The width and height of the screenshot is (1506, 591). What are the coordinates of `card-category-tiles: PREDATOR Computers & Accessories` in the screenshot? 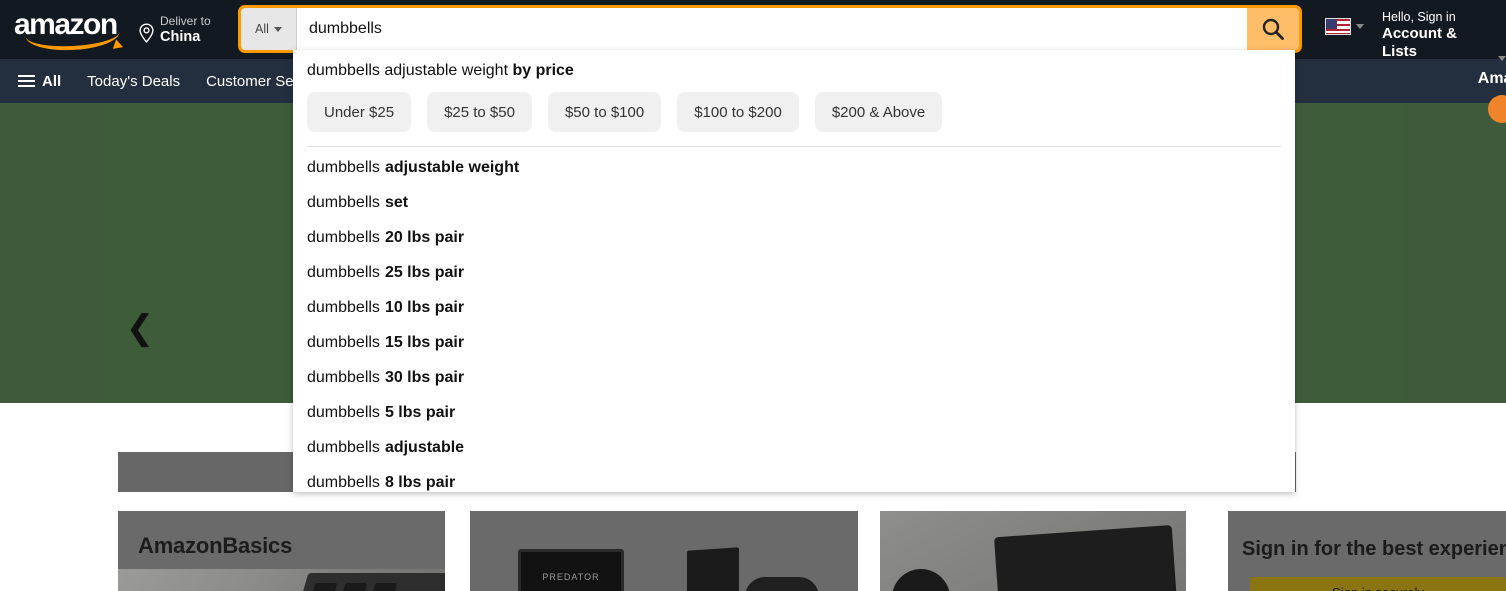 It's located at (664, 551).